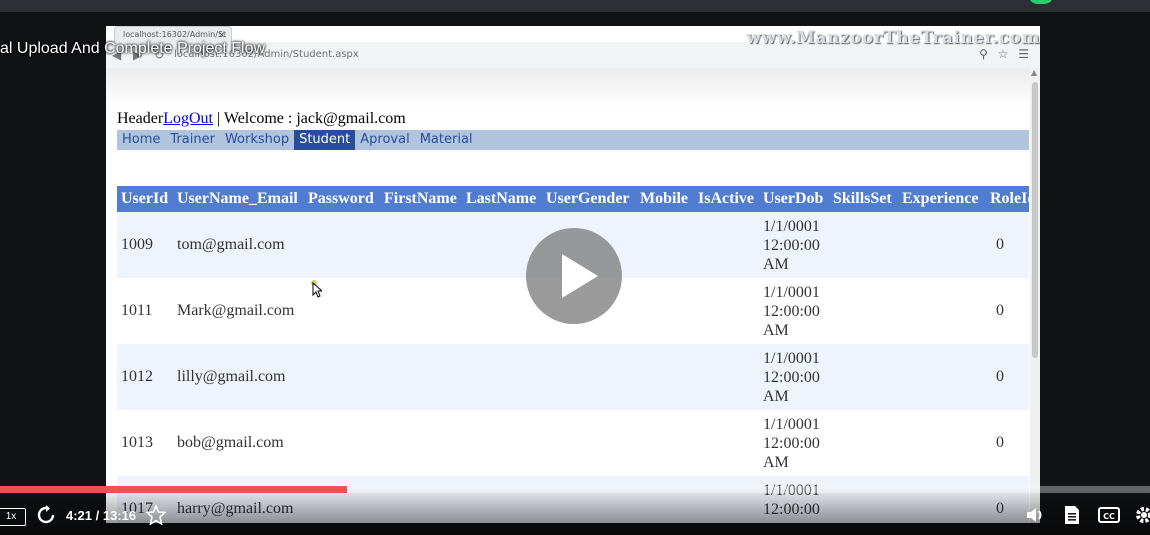 The image size is (1150, 535). I want to click on column-header: FirstName, so click(421, 199).